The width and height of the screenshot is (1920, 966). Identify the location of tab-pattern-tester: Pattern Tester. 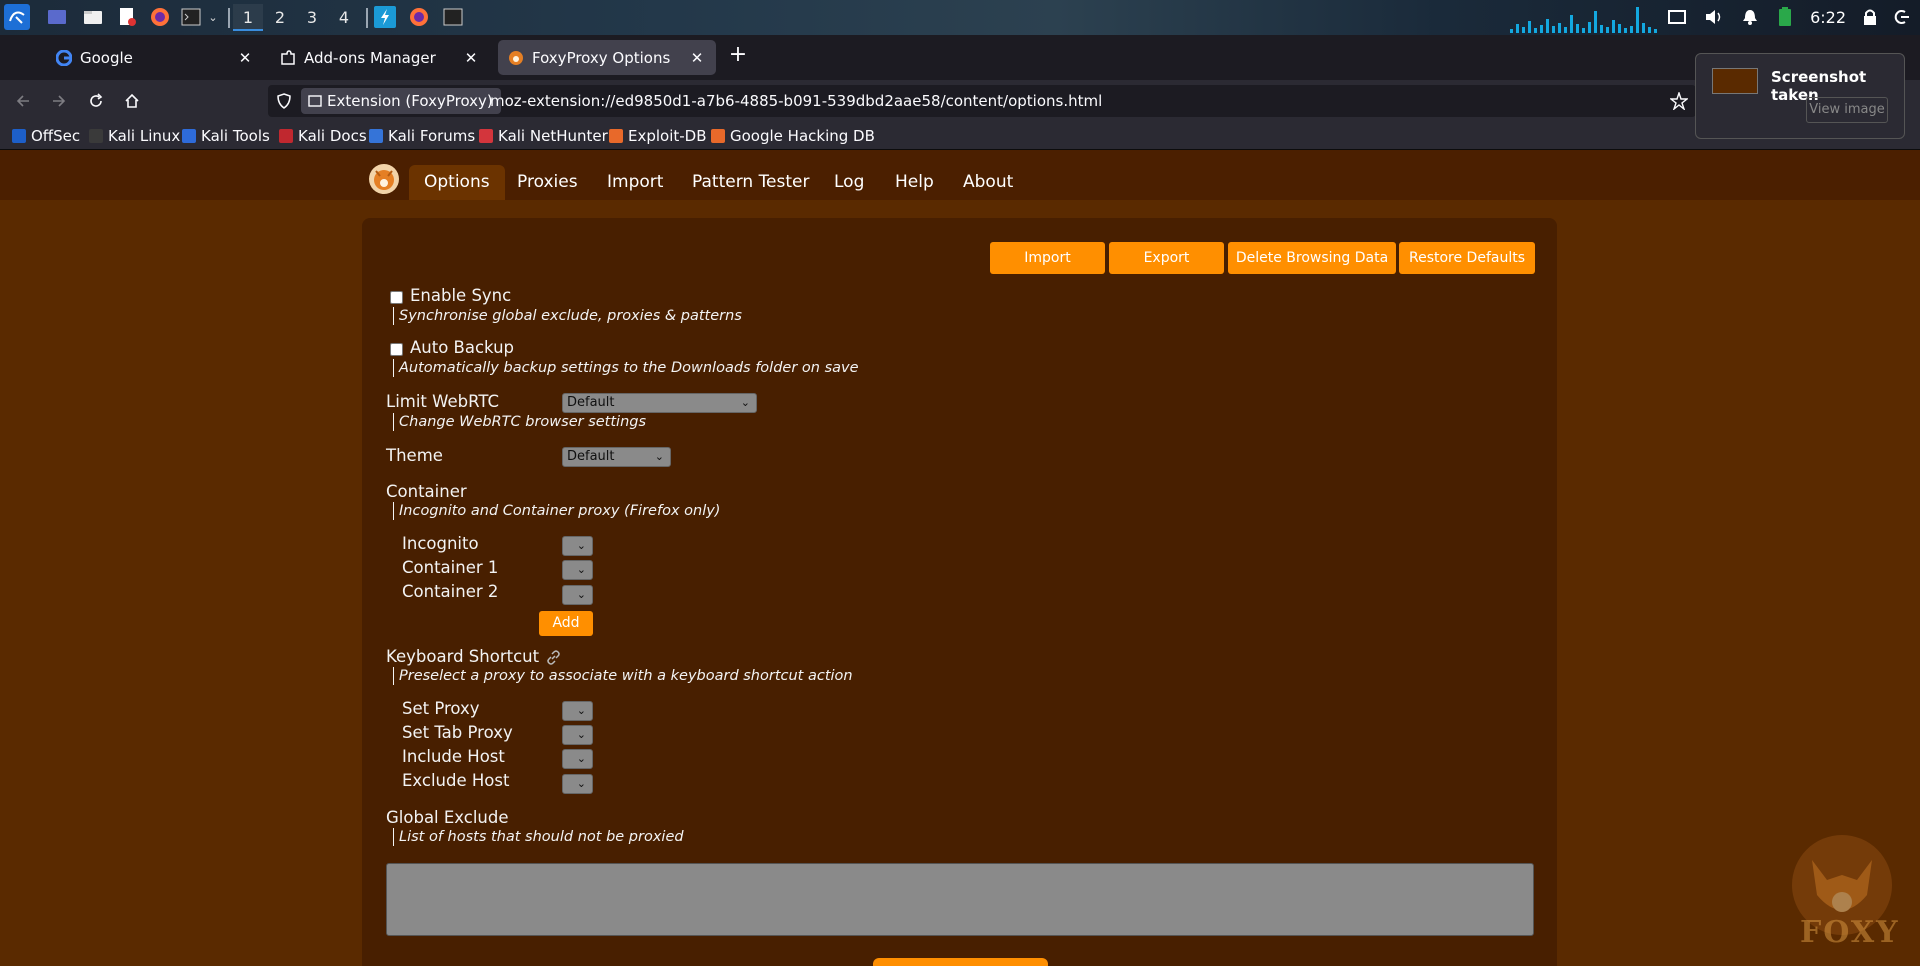
(751, 182).